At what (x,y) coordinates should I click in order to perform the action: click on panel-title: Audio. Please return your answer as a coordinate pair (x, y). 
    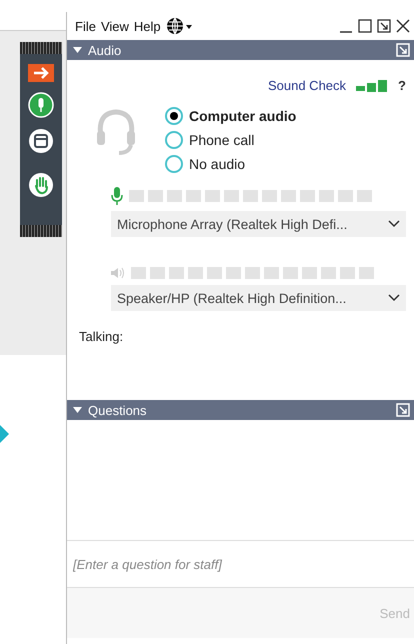
    Looking at the image, I should click on (105, 50).